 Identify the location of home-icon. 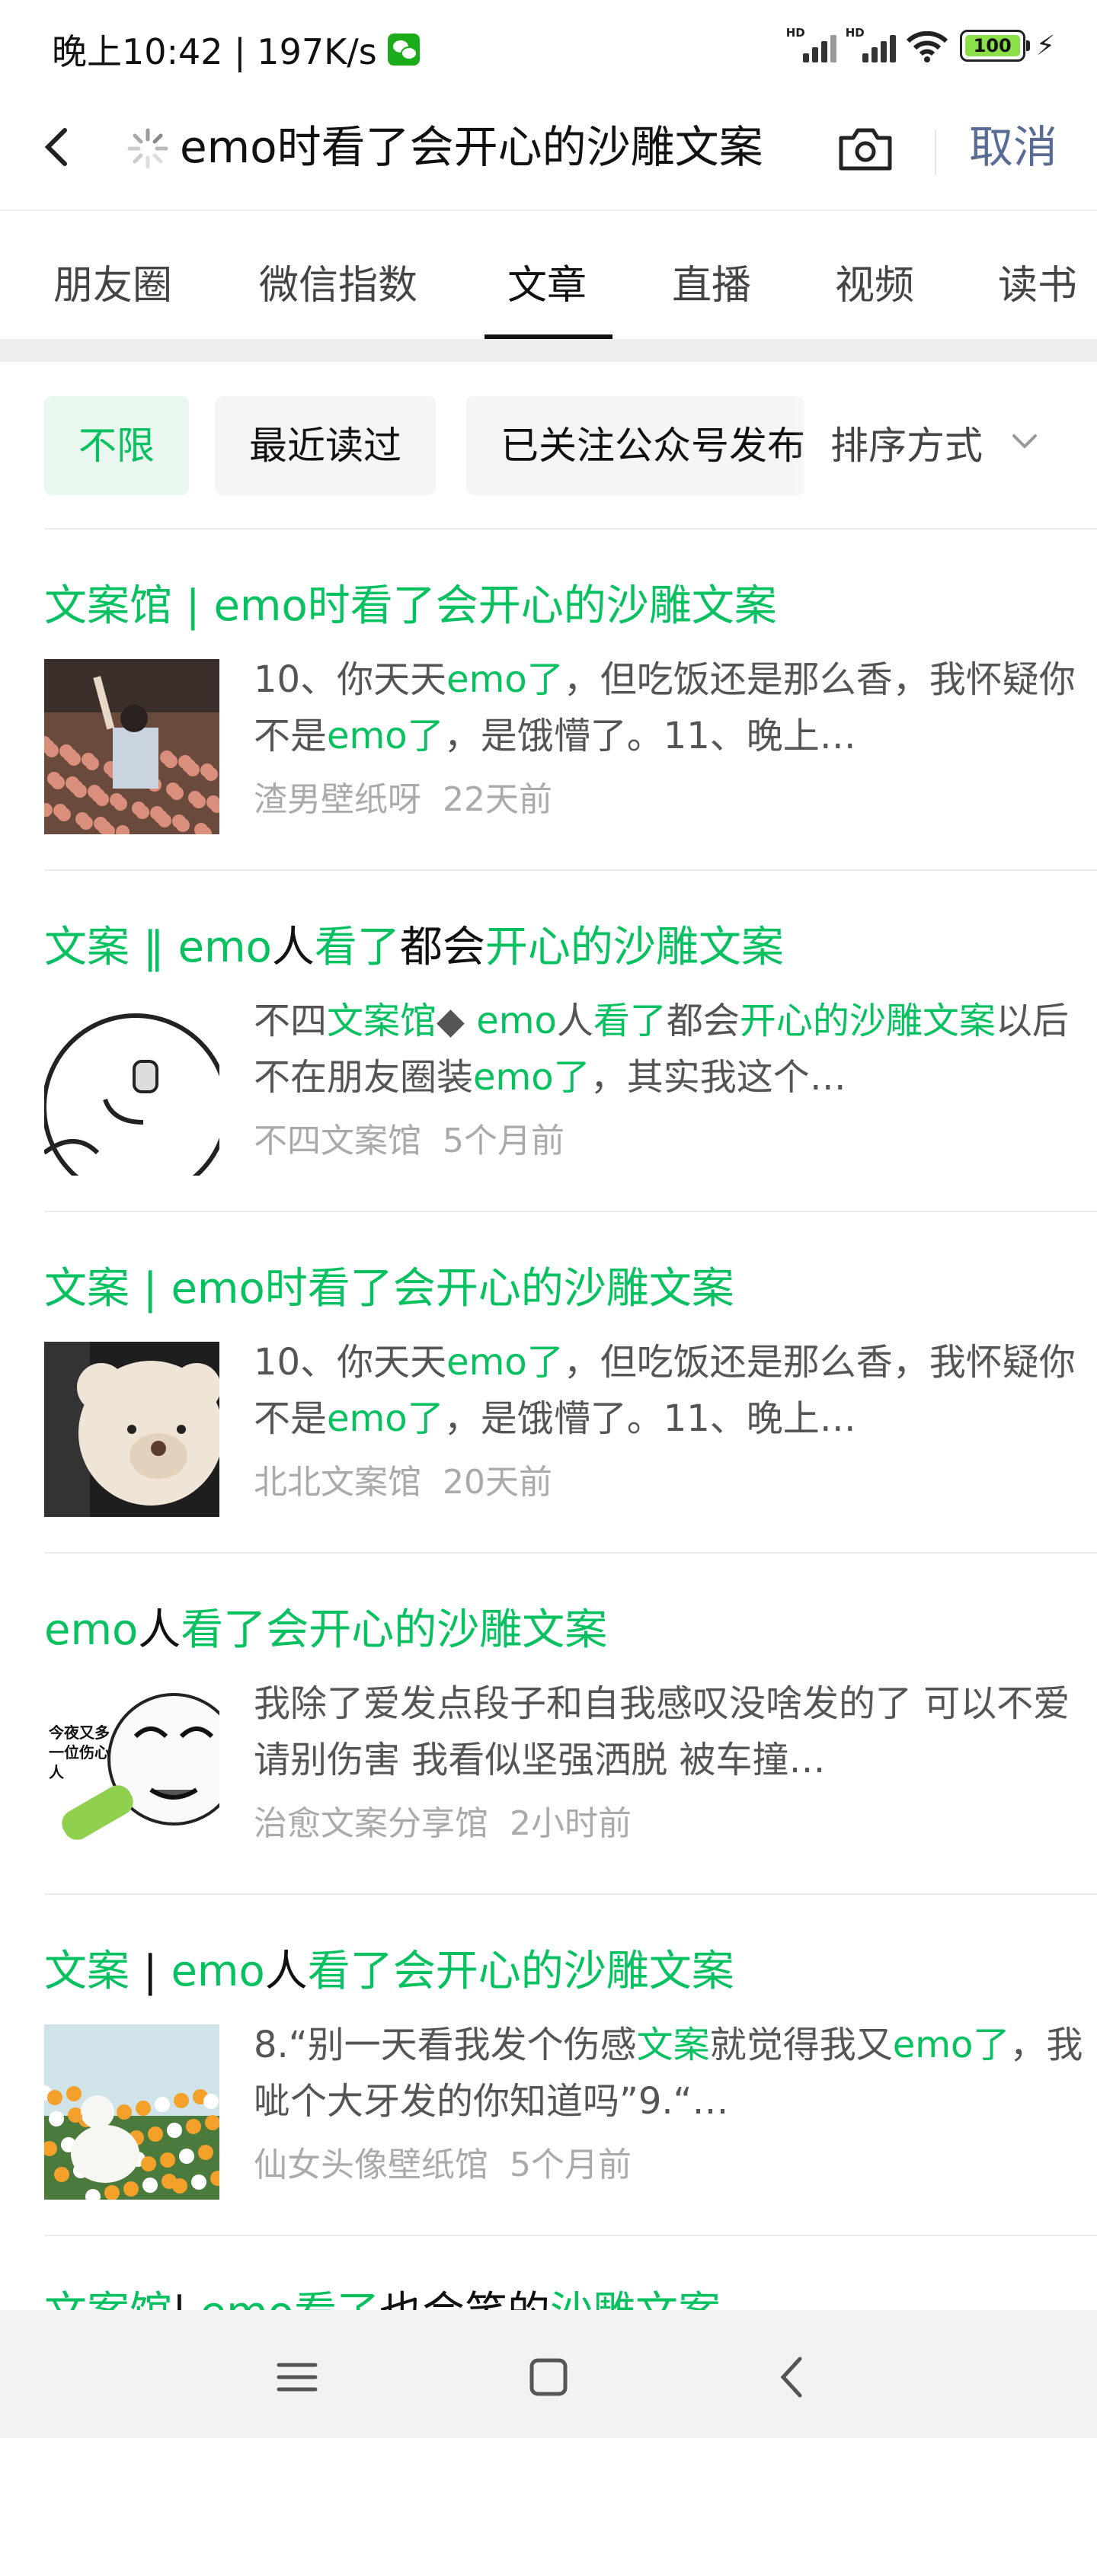
(548, 2377).